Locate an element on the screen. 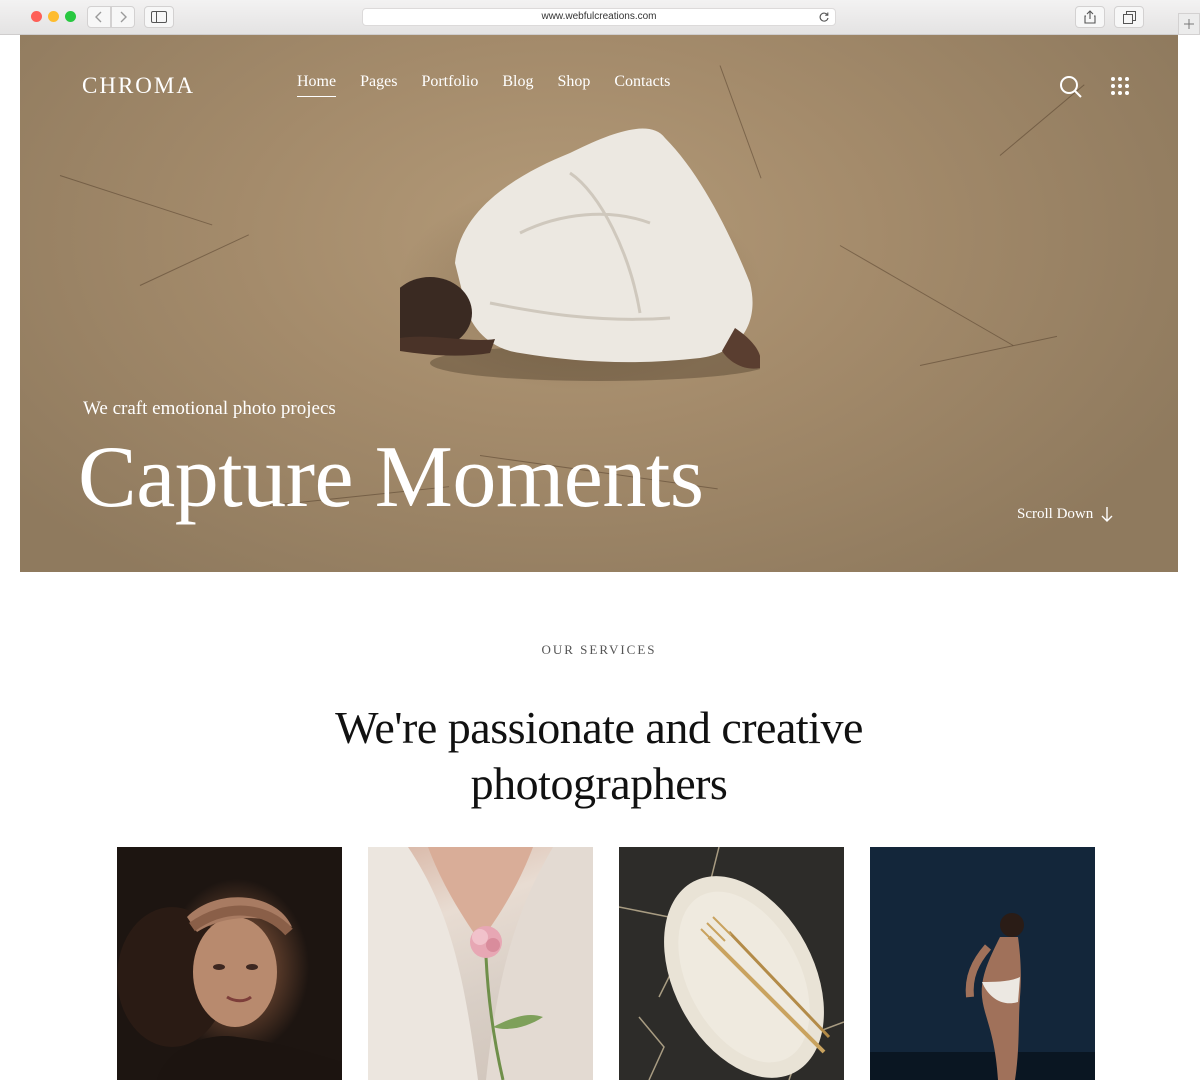 The image size is (1200, 1080). nav-item-contacts: Contacts is located at coordinates (642, 85).